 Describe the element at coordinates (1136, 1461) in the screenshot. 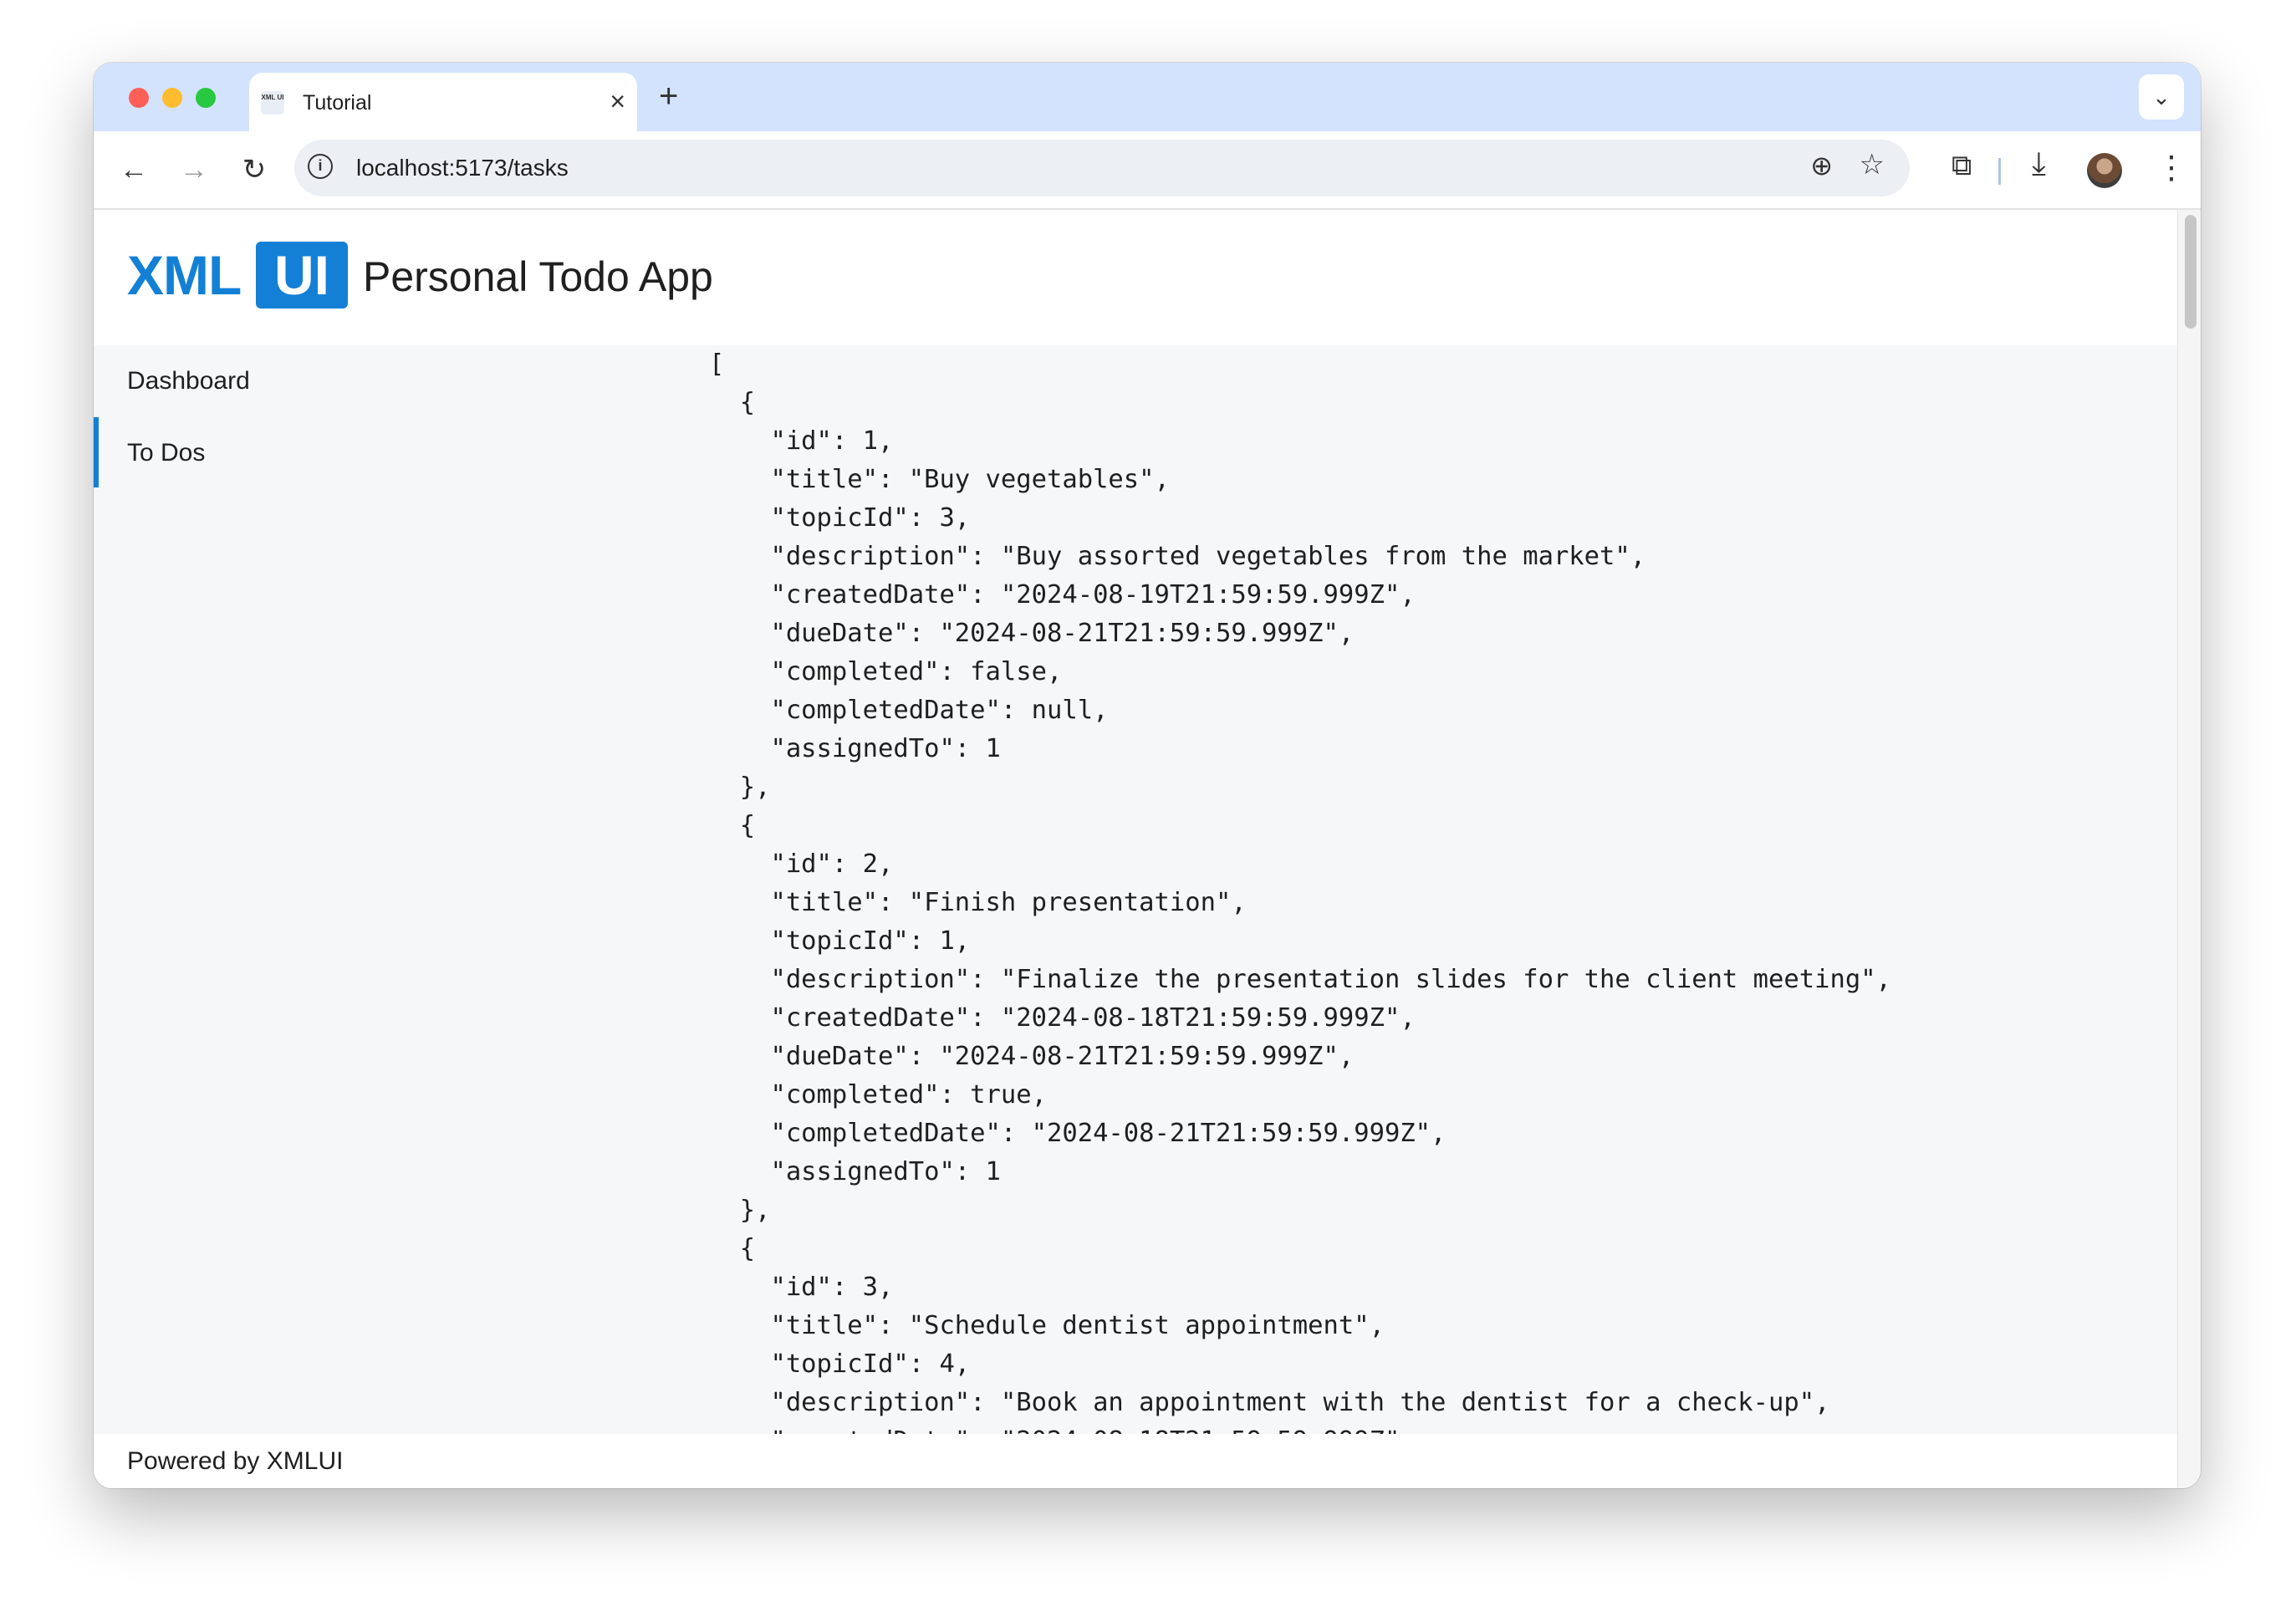

I see `app-footer: Powered by XMLUI` at that location.